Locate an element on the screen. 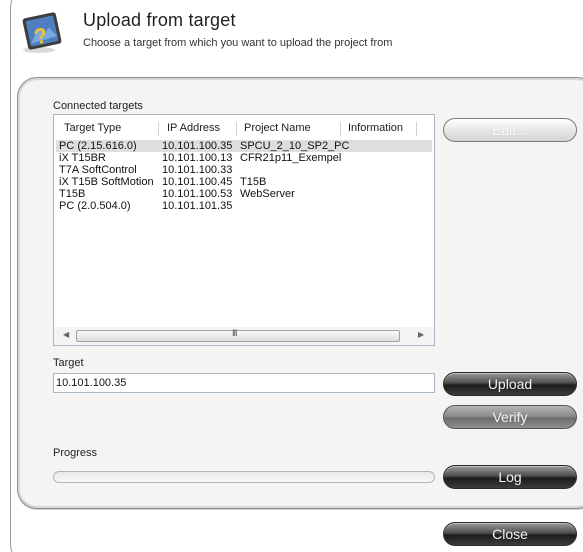 The width and height of the screenshot is (583, 552). scroll-right-icon: ▶ is located at coordinates (421, 334).